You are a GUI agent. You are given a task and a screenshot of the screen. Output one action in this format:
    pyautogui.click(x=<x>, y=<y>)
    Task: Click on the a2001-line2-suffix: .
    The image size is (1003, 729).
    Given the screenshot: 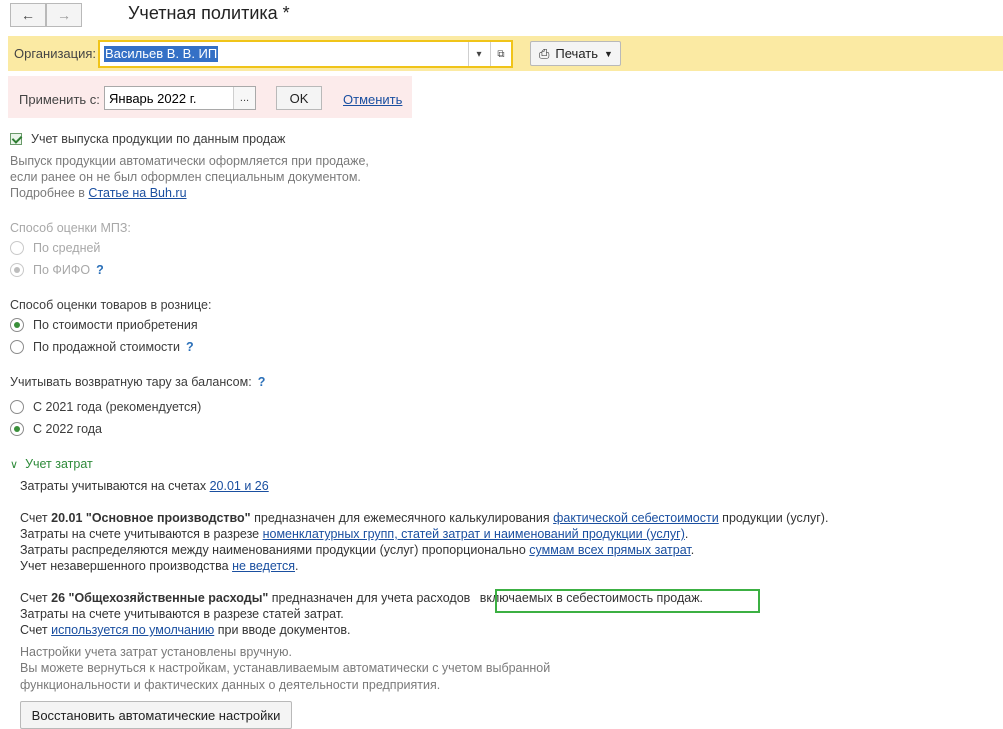 What is the action you would take?
    pyautogui.click(x=686, y=534)
    